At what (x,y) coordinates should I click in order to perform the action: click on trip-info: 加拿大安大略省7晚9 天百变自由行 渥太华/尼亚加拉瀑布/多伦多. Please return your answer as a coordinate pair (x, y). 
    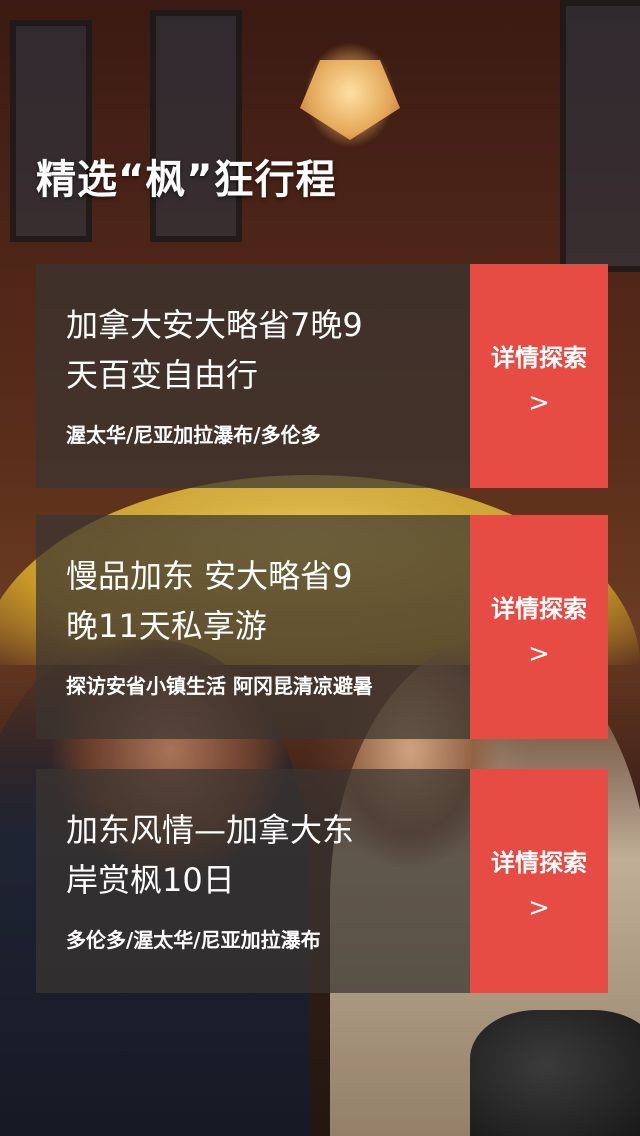
    Looking at the image, I should click on (253, 376).